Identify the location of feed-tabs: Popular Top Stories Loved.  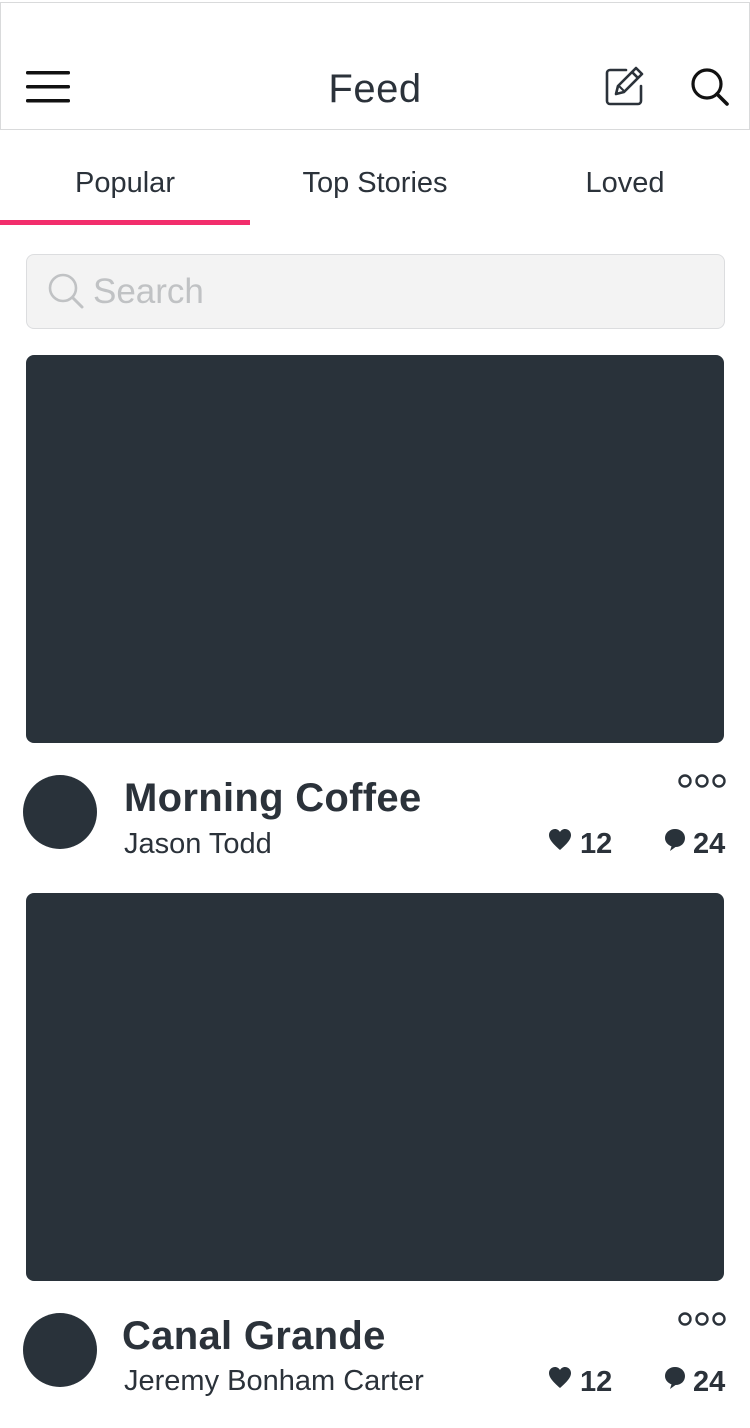
(375, 178).